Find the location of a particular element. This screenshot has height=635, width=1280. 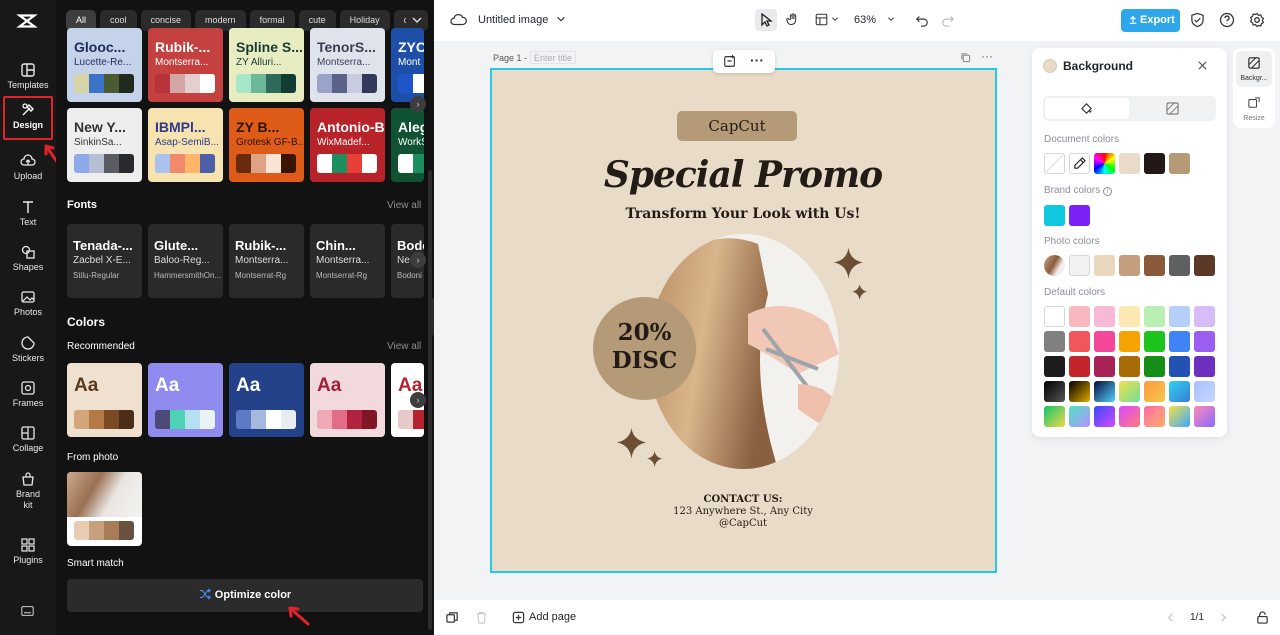

settings-icon is located at coordinates (1257, 20).